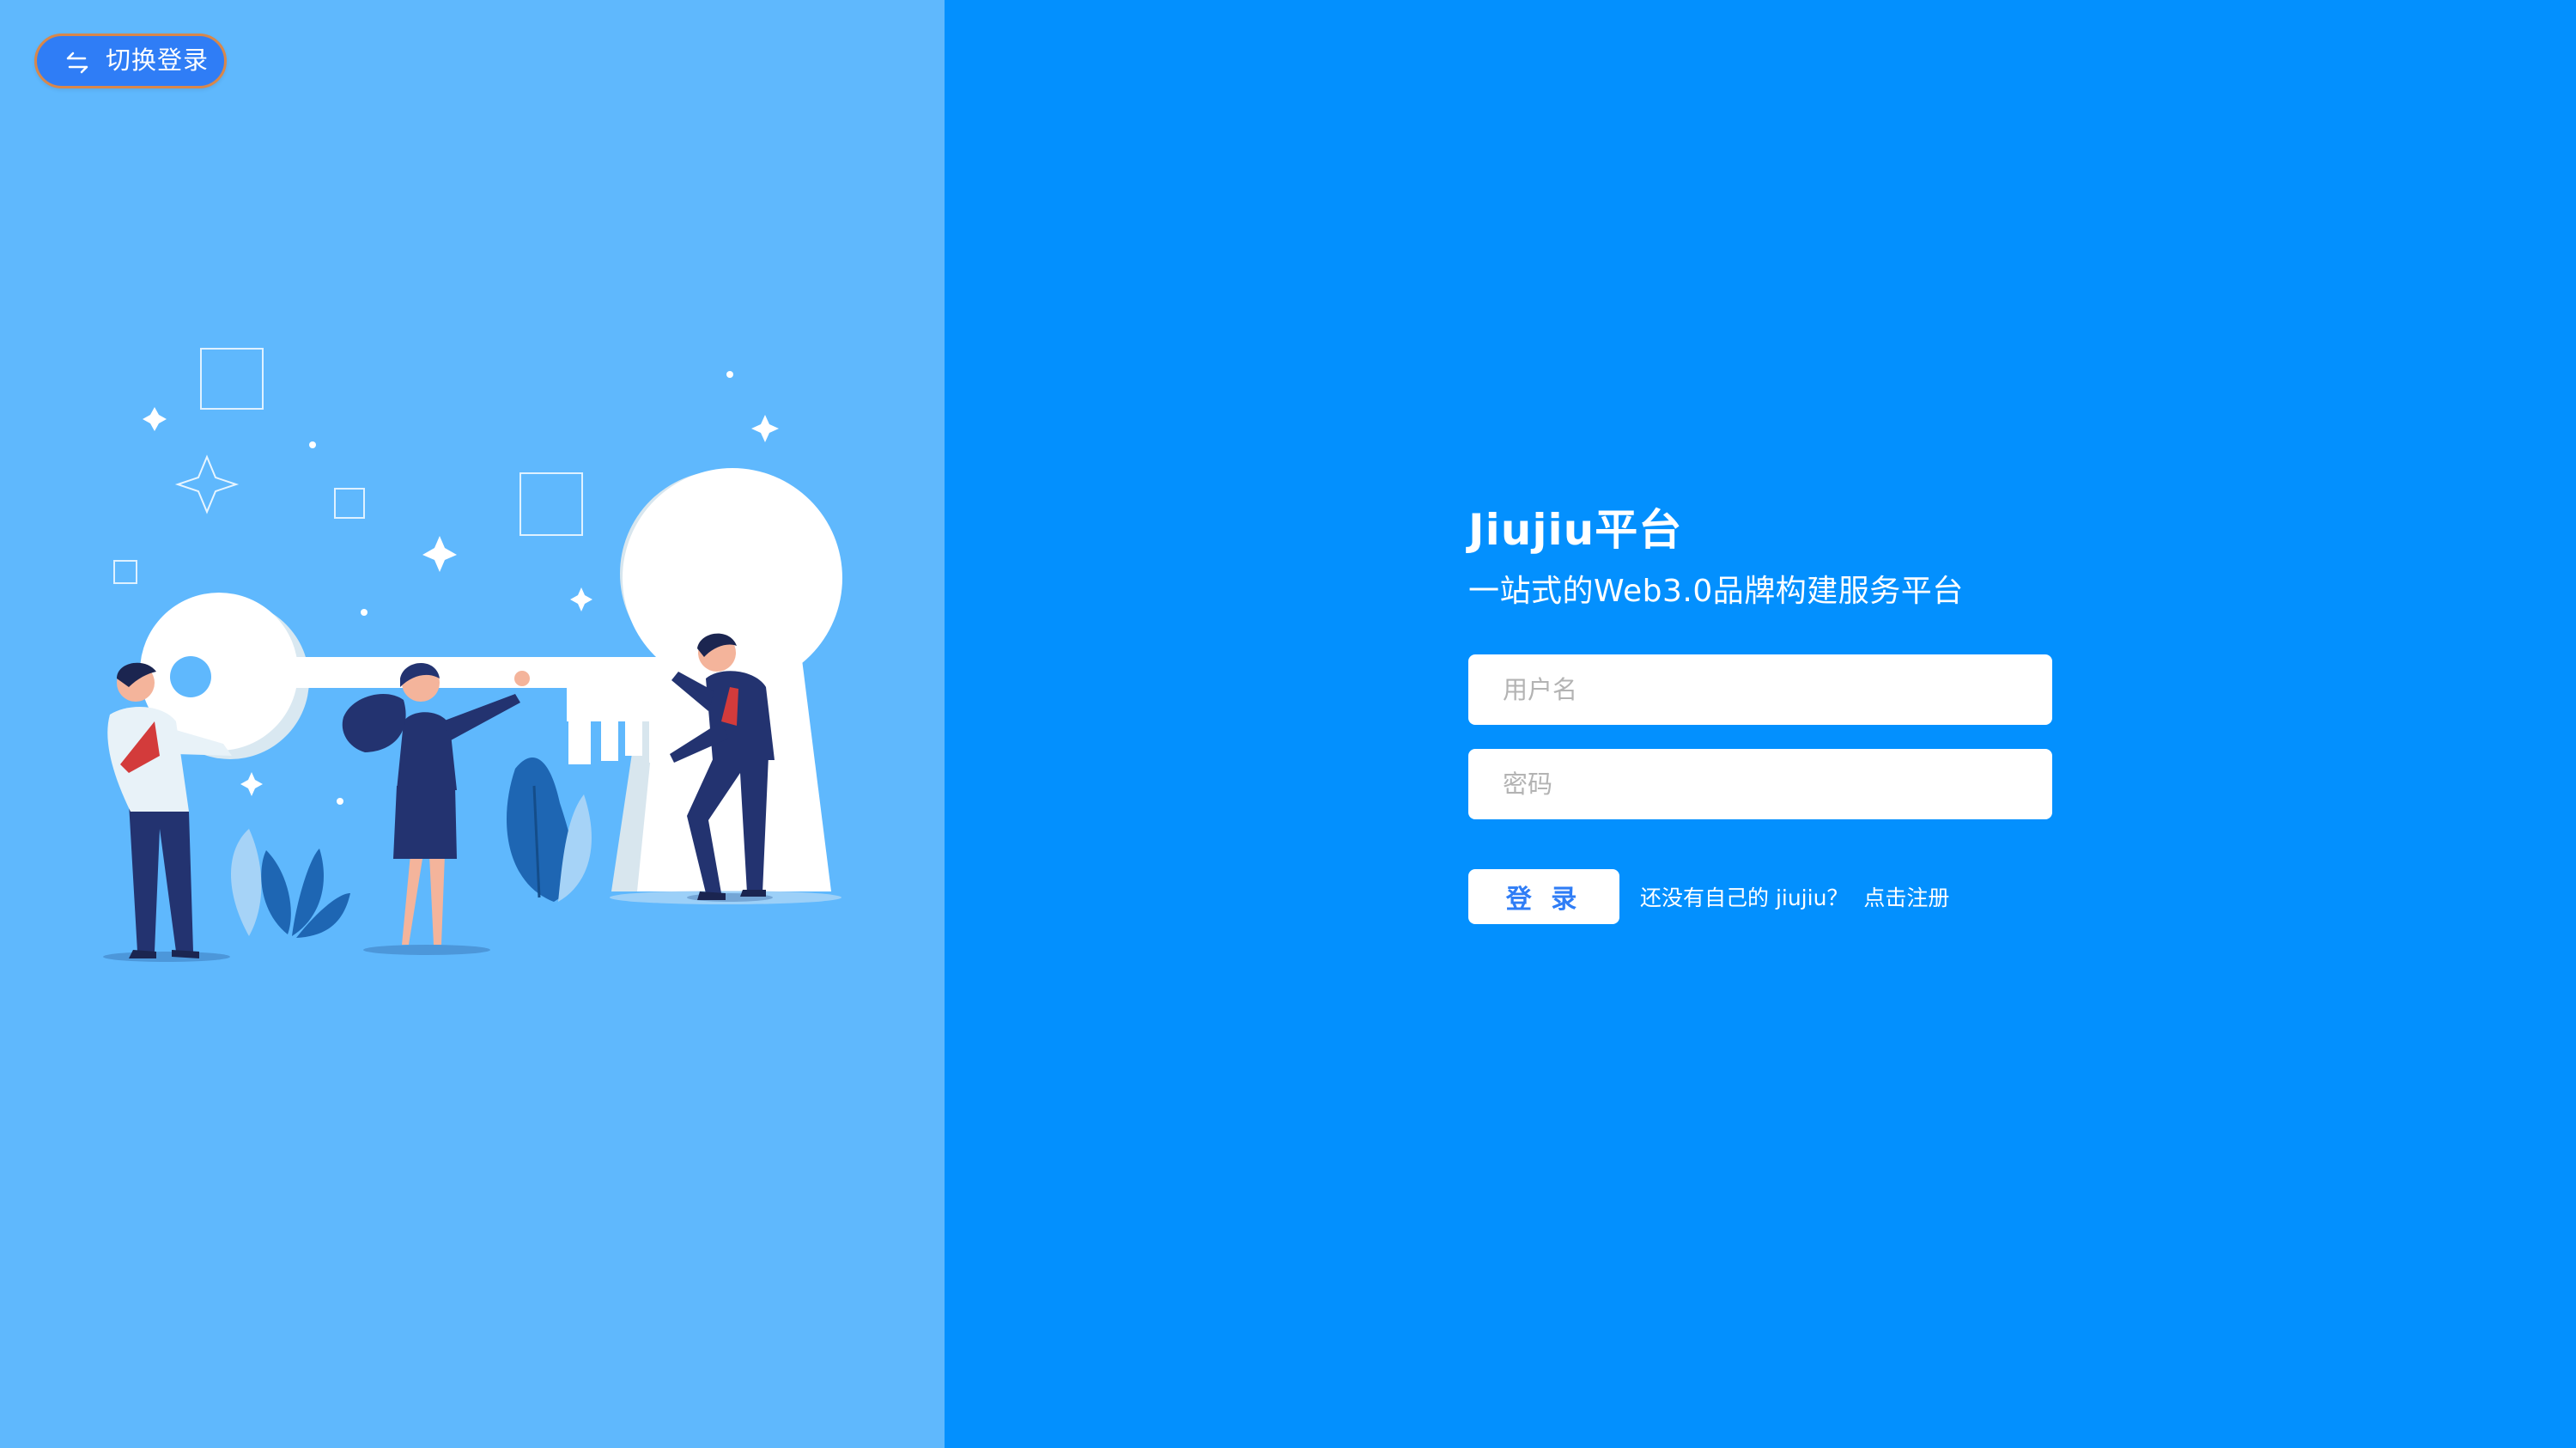 The height and width of the screenshot is (1448, 2576). Describe the element at coordinates (77, 62) in the screenshot. I see `swap-arrows-icon` at that location.